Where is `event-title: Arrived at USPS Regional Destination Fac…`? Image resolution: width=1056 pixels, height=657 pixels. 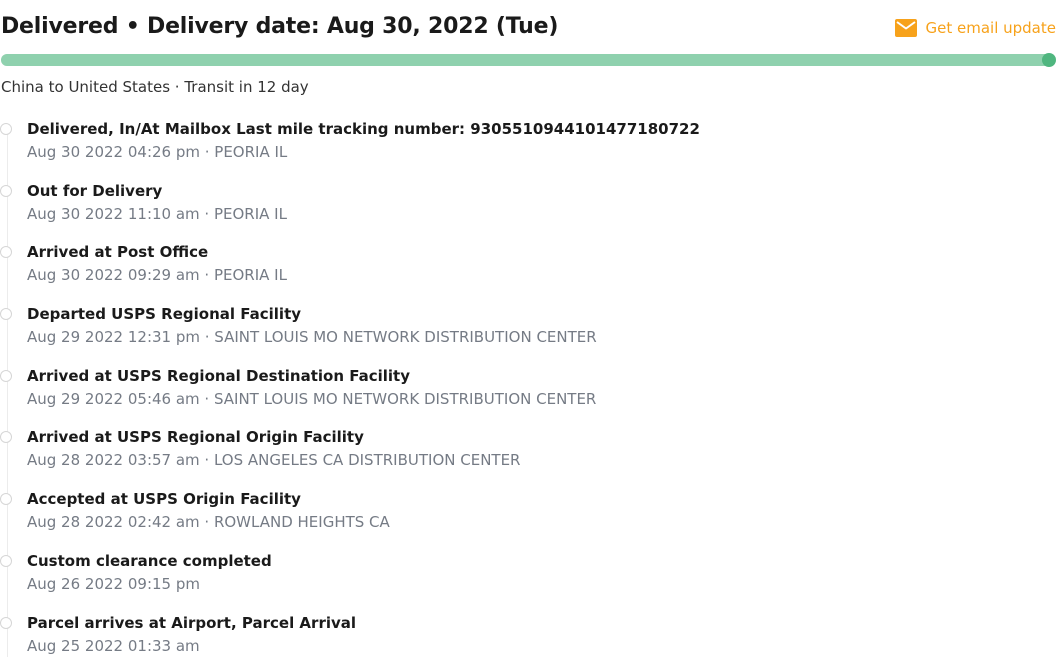
event-title: Arrived at USPS Regional Destination Fac… is located at coordinates (218, 375).